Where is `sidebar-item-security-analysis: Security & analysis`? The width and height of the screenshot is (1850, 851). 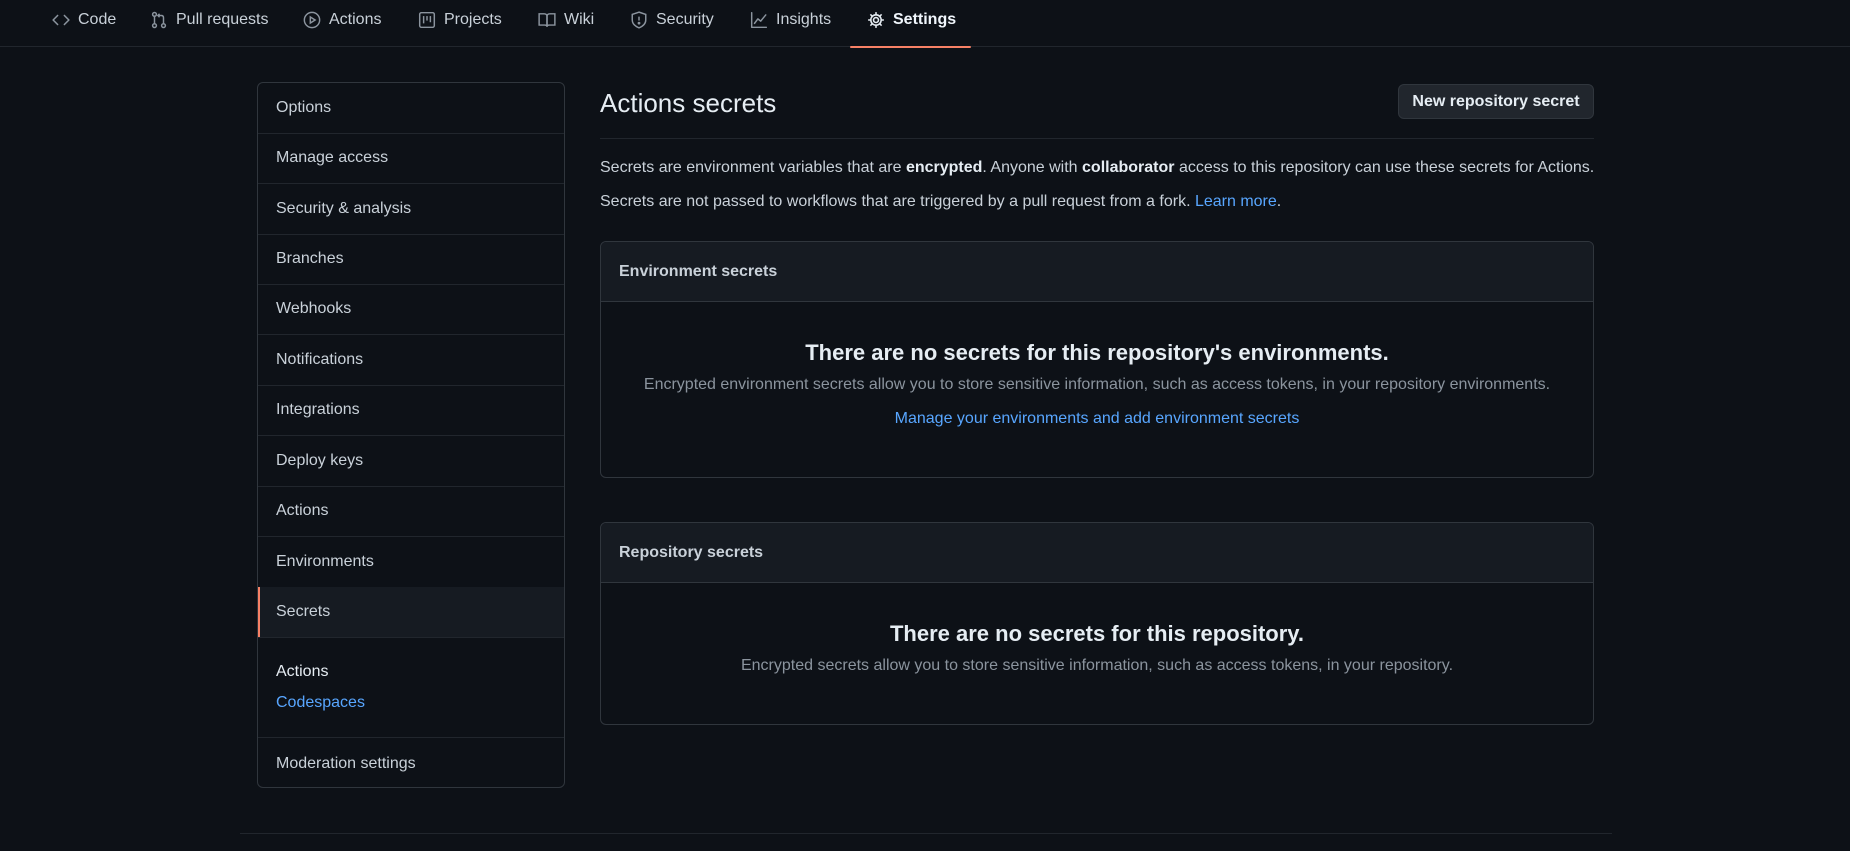 sidebar-item-security-analysis: Security & analysis is located at coordinates (411, 209).